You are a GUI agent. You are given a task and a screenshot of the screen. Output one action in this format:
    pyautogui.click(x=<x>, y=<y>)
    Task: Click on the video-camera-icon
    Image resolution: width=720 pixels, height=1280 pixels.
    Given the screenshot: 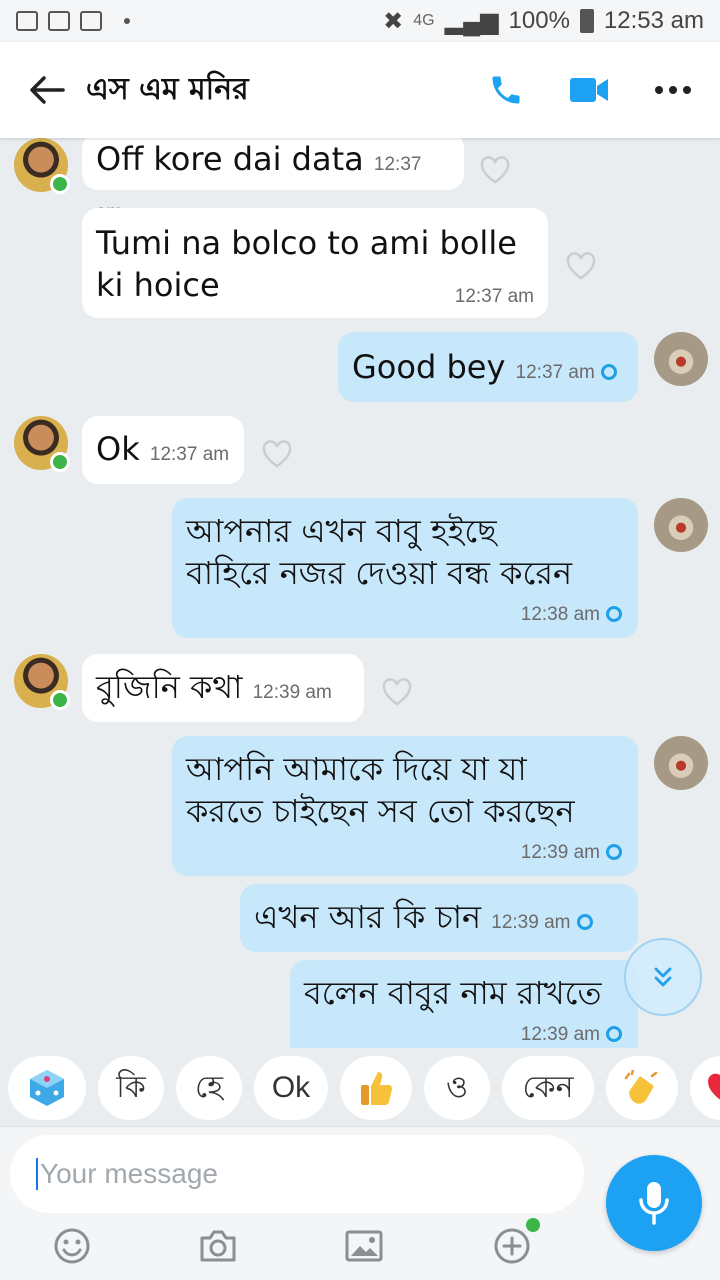 What is the action you would take?
    pyautogui.click(x=589, y=90)
    